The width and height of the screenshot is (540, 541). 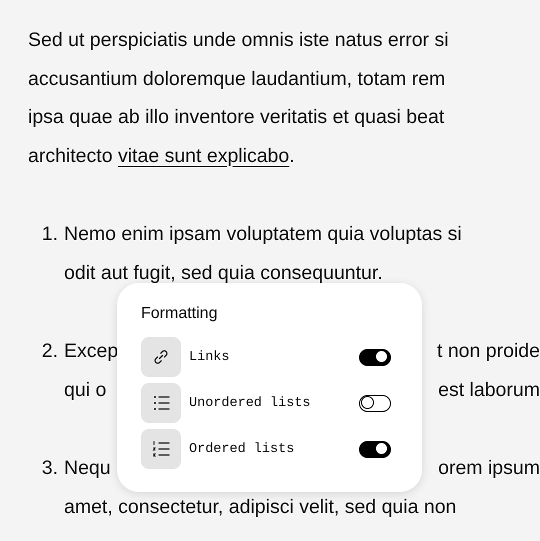 What do you see at coordinates (489, 468) in the screenshot?
I see `list-text: orem ipsum` at bounding box center [489, 468].